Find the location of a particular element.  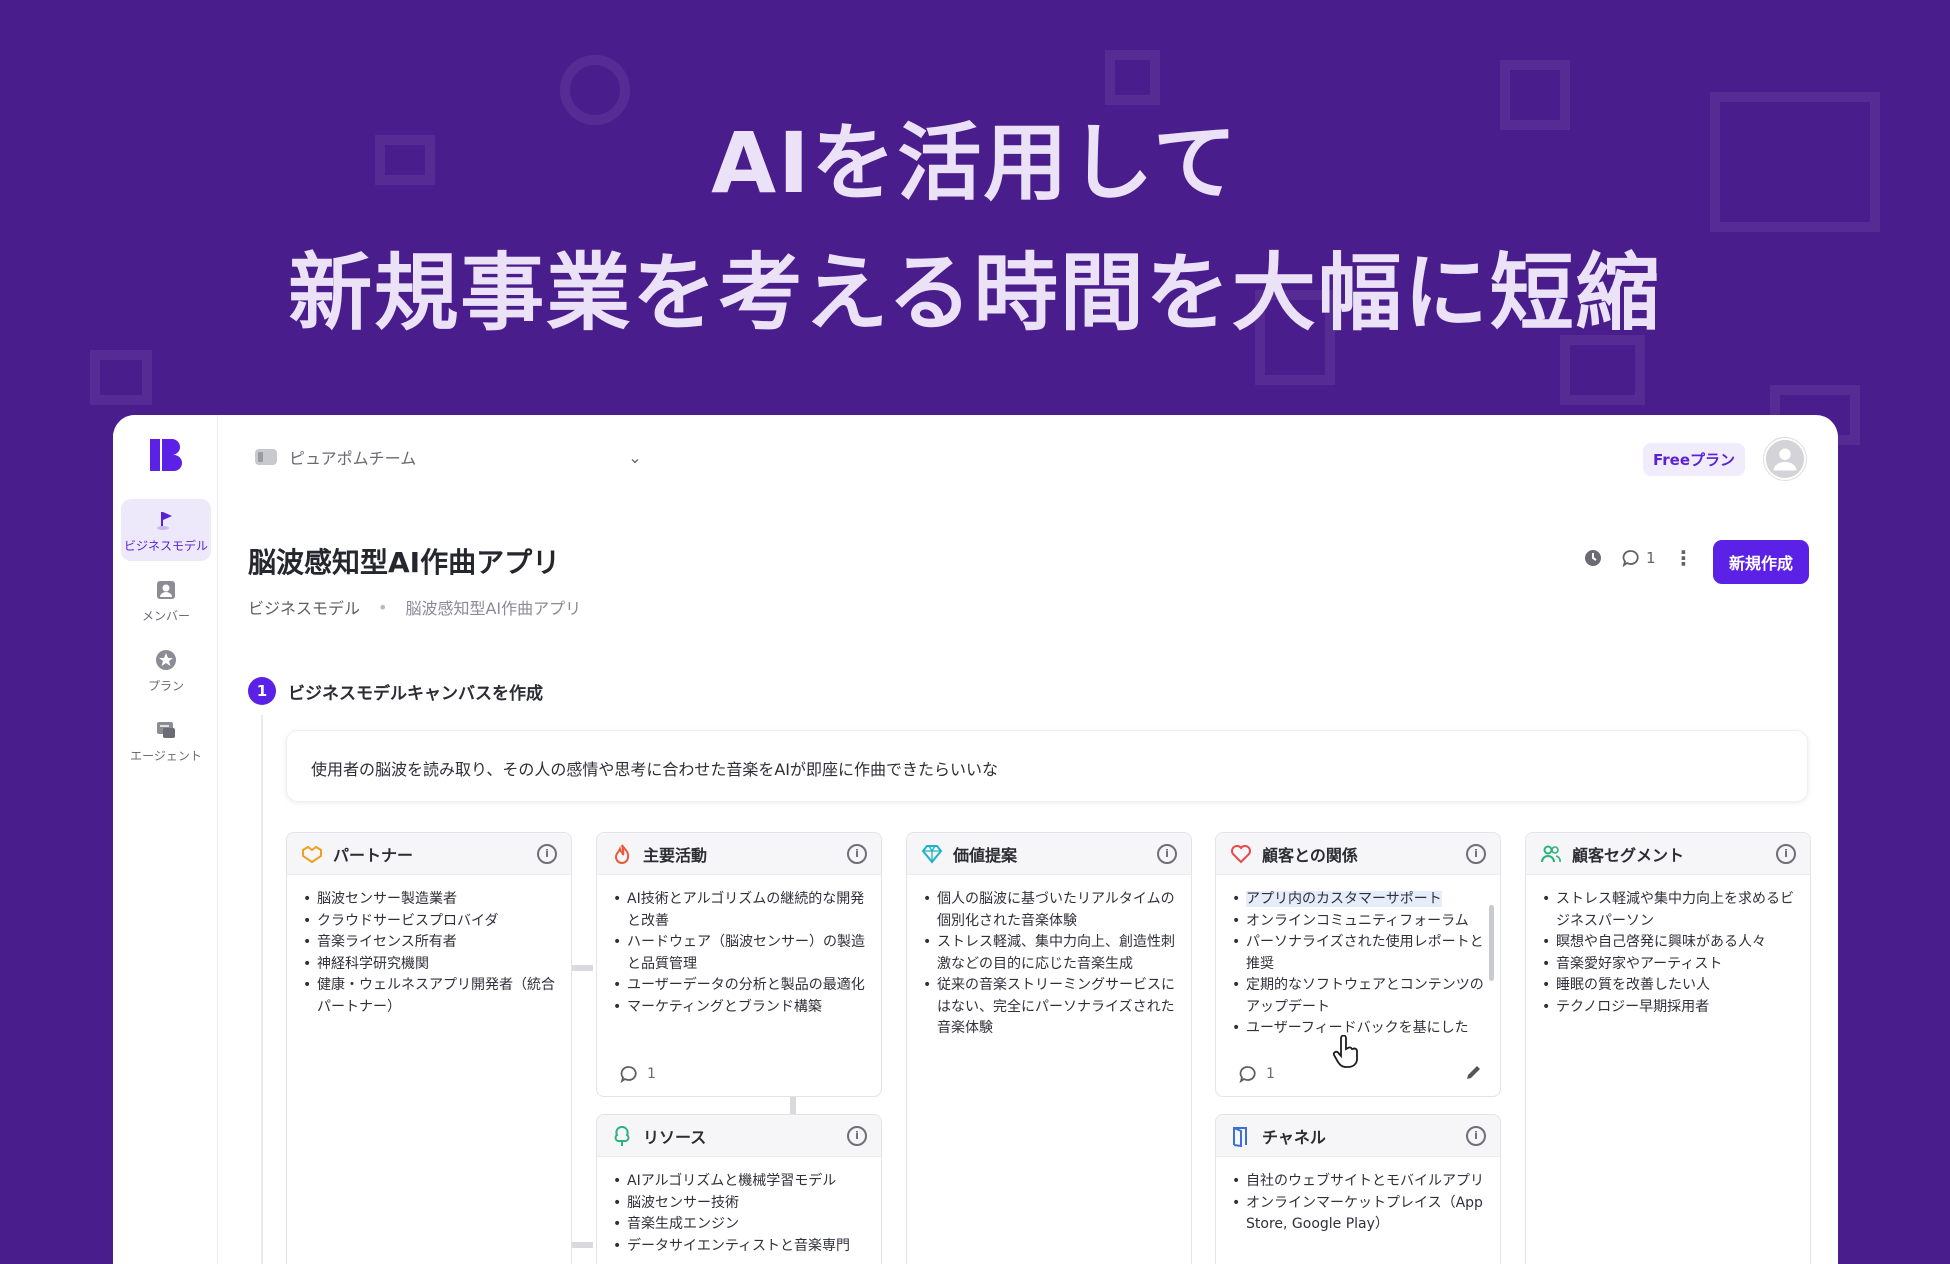

card-title: チャネル is located at coordinates (1294, 1137).